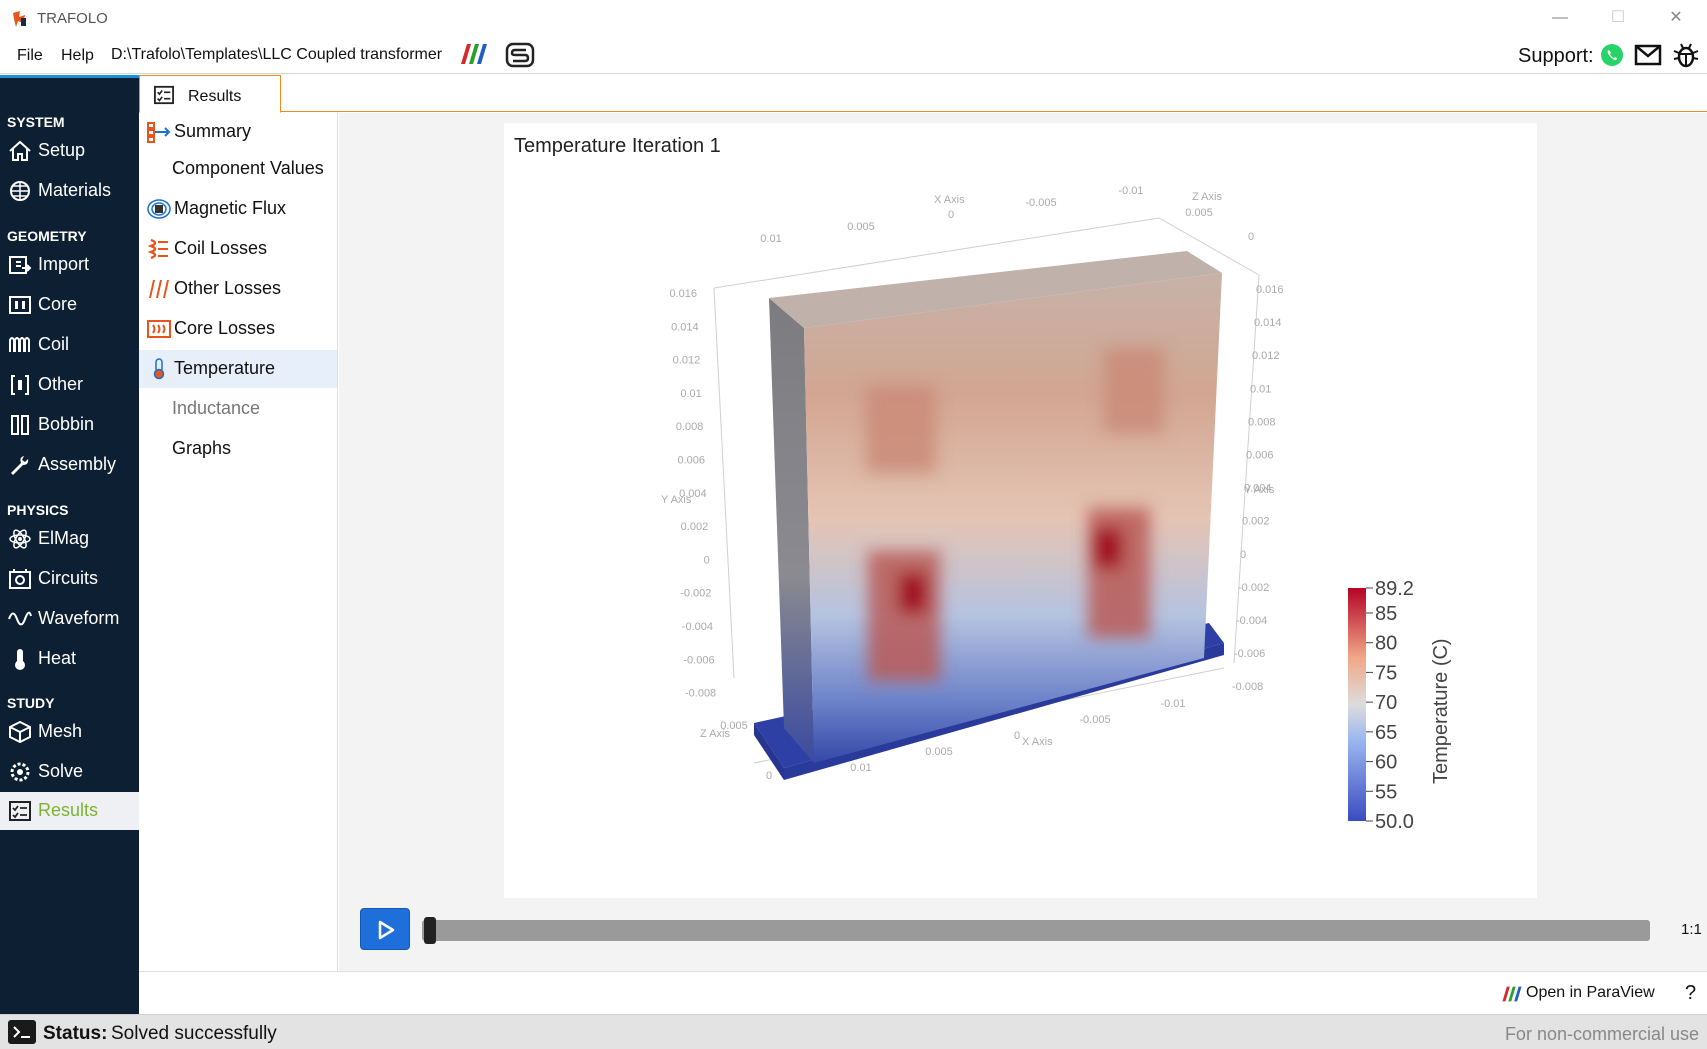  What do you see at coordinates (238, 329) in the screenshot?
I see `subnav-core-losses: Core Losses` at bounding box center [238, 329].